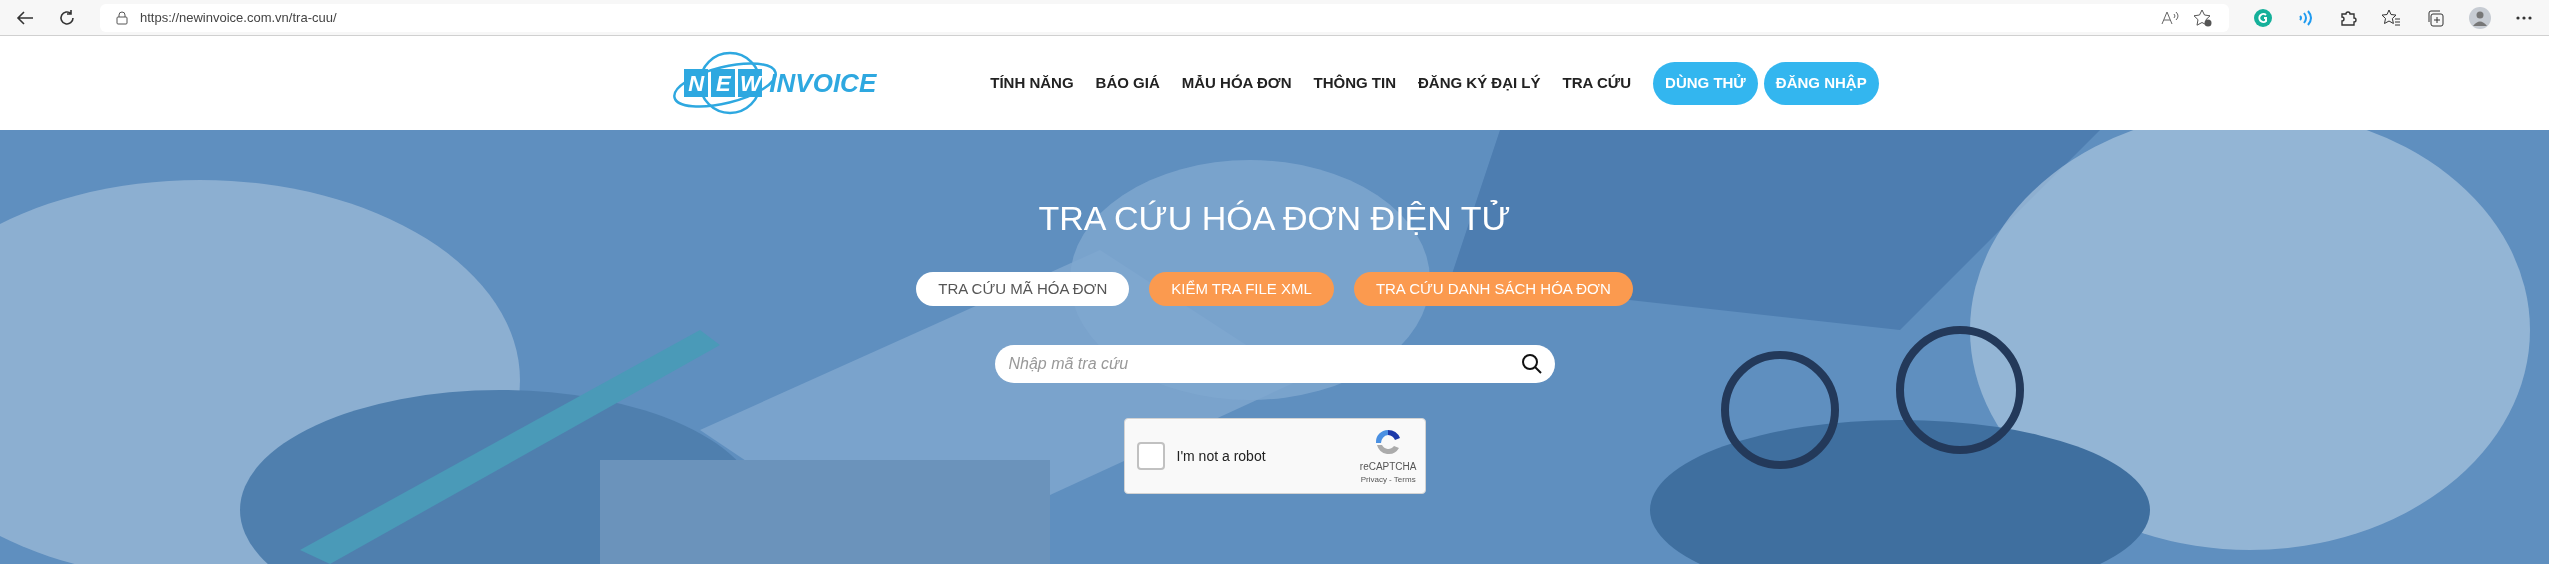  Describe the element at coordinates (1023, 289) in the screenshot. I see `search-tab: TRA CỨU MÃ HÓA ĐƠN` at that location.